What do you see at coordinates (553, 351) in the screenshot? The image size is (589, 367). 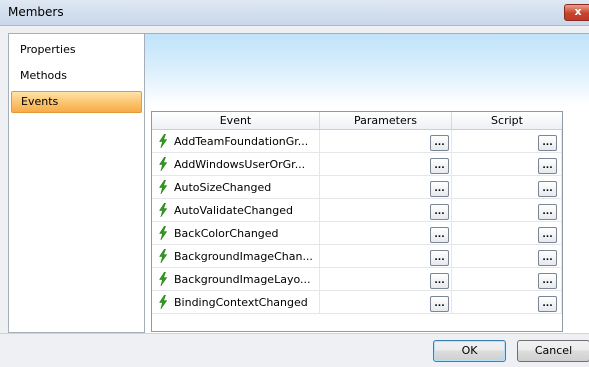 I see `cancel-button: Cancel` at bounding box center [553, 351].